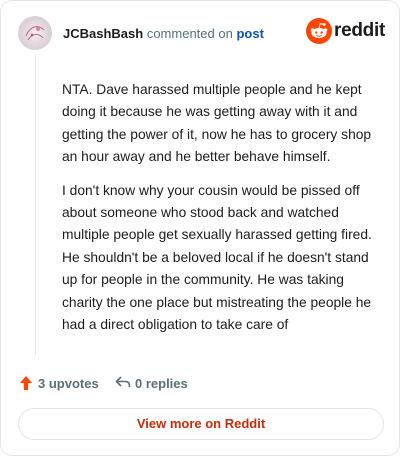 This screenshot has height=456, width=400. What do you see at coordinates (35, 33) in the screenshot?
I see `avatar` at bounding box center [35, 33].